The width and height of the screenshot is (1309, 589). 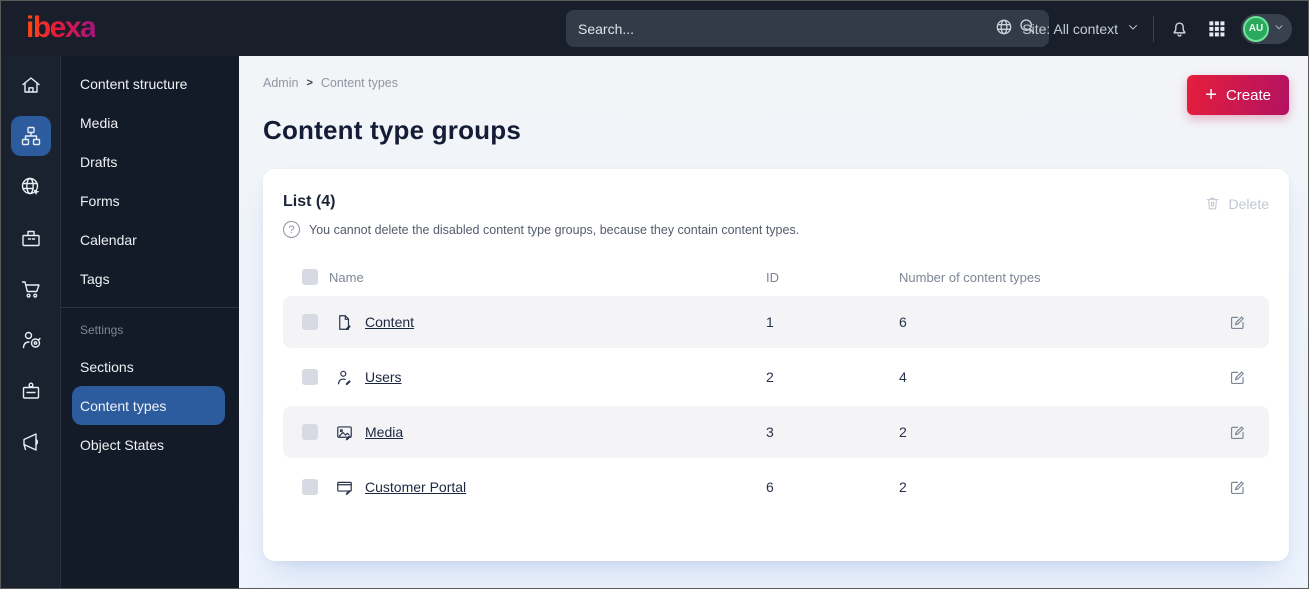 What do you see at coordinates (392, 130) in the screenshot?
I see `page-title: Content type groups` at bounding box center [392, 130].